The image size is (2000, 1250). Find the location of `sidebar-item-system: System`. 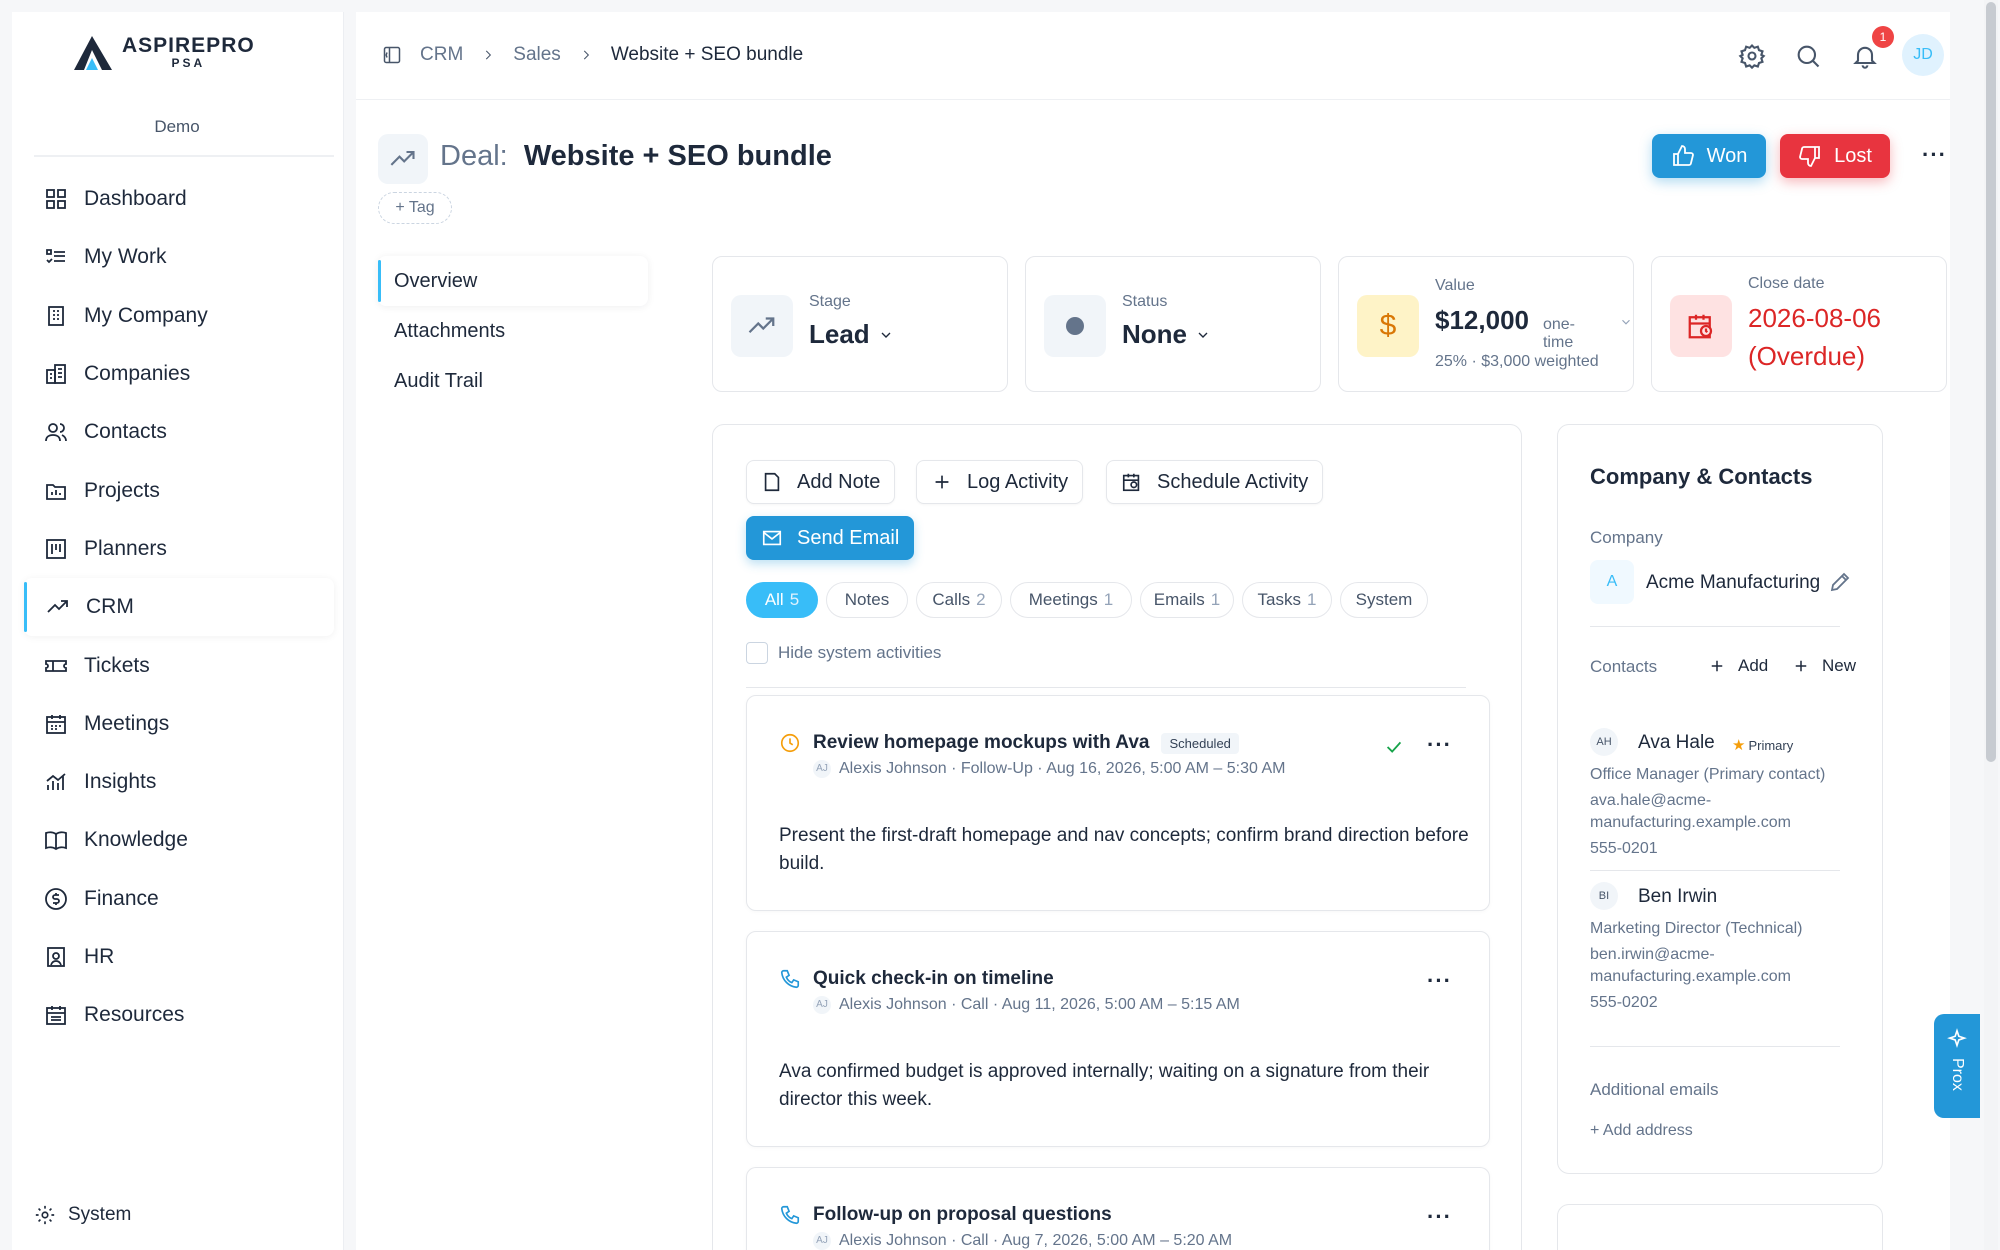

sidebar-item-system: System is located at coordinates (82, 1215).